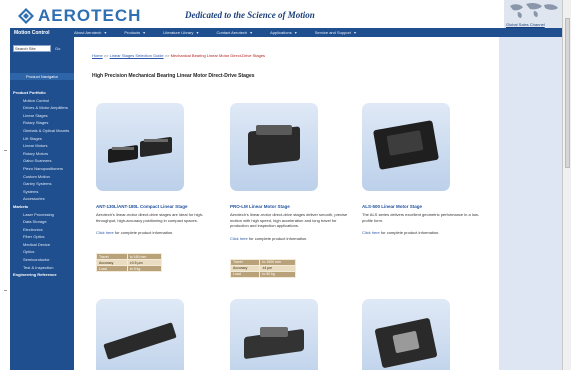 The width and height of the screenshot is (571, 370). I want to click on sidebar-item: Accessories, so click(43, 199).